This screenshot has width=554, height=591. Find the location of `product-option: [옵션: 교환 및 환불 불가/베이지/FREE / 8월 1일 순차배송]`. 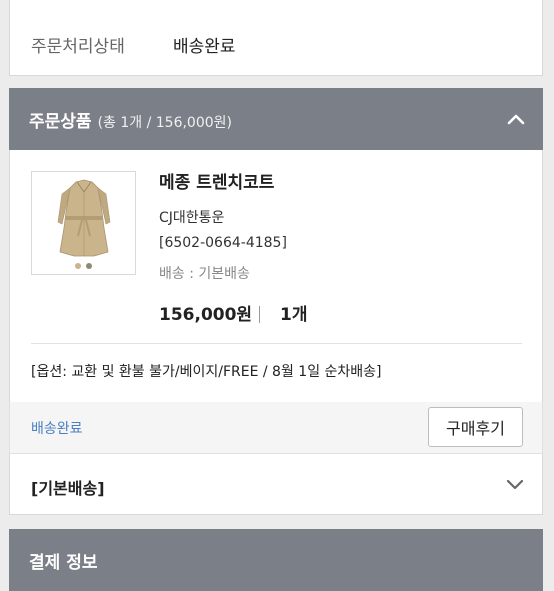

product-option: [옵션: 교환 및 환불 불가/베이지/FREE / 8월 1일 순차배송] is located at coordinates (206, 372).